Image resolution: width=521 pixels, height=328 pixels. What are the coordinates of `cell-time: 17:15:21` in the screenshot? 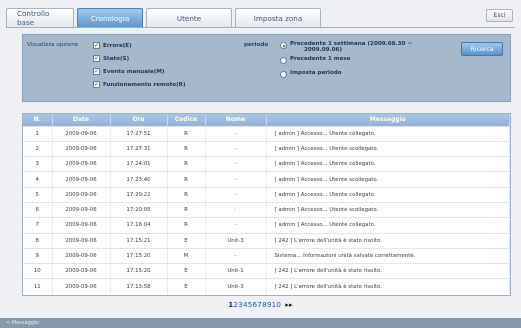 It's located at (139, 240).